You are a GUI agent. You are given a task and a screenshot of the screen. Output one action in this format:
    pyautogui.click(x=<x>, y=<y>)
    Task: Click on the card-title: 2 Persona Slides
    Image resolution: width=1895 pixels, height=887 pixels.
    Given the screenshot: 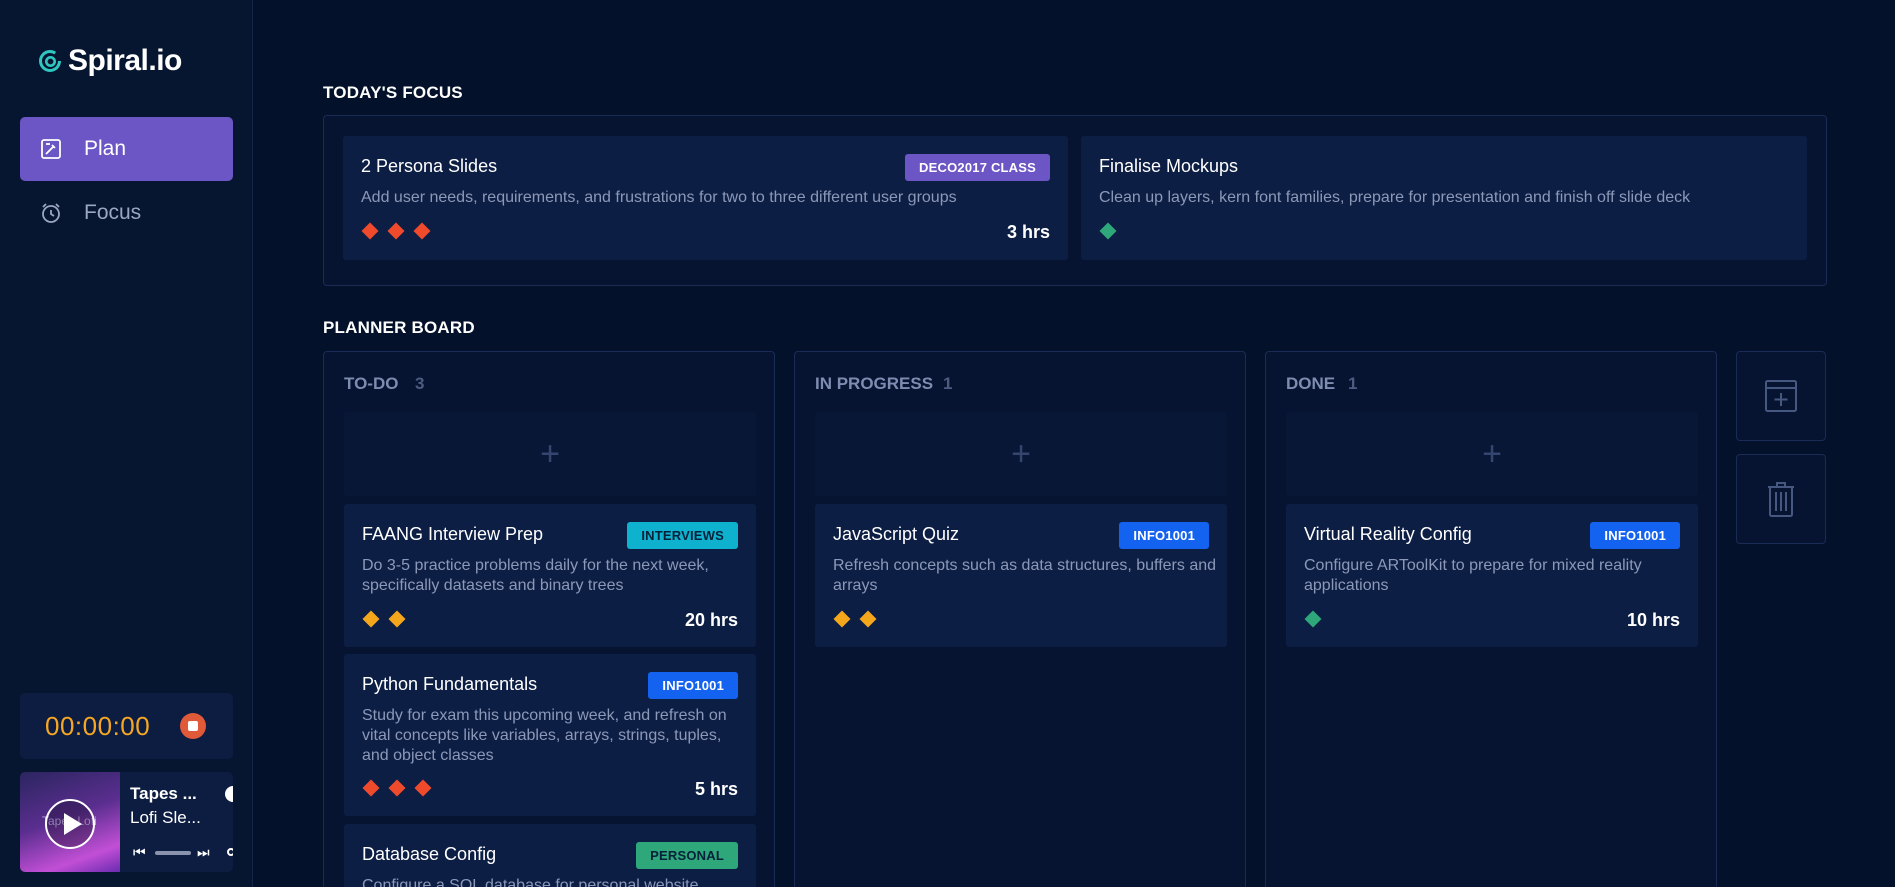 What is the action you would take?
    pyautogui.click(x=429, y=166)
    